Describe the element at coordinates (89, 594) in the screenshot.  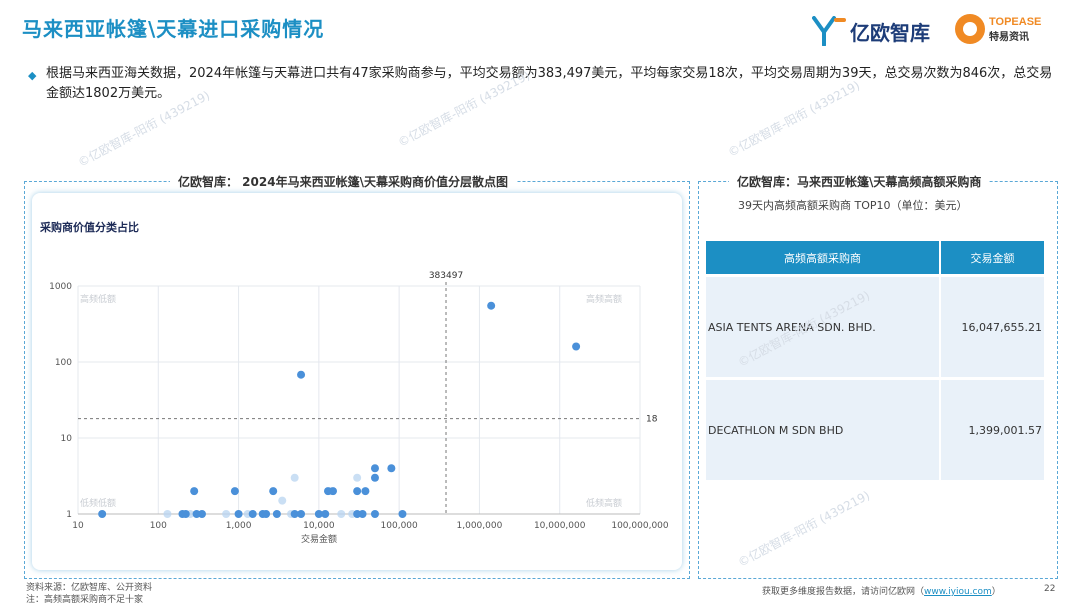
I see `footer-notes: 资料来源：亿欧智库、公开资料 注：高频高额采购商不足十家` at that location.